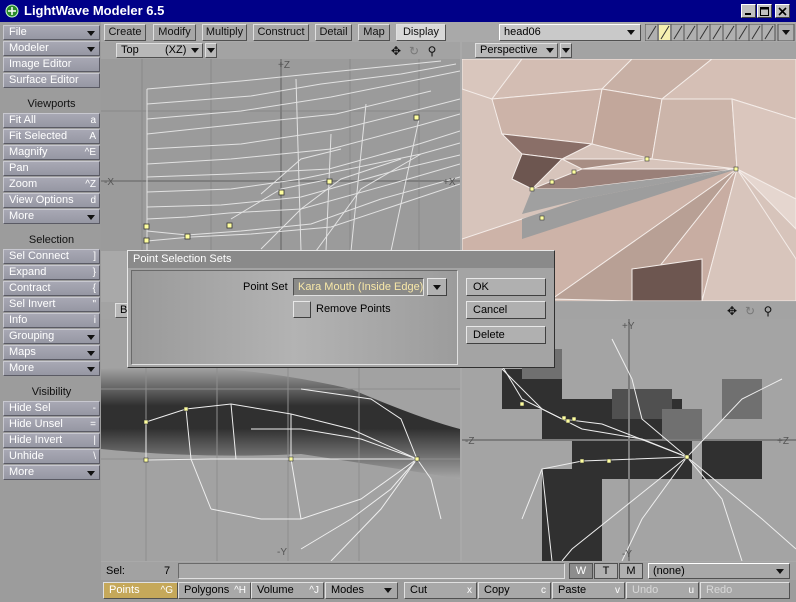 Image resolution: width=796 pixels, height=602 pixels. What do you see at coordinates (167, 571) in the screenshot?
I see `sel-count: 7` at bounding box center [167, 571].